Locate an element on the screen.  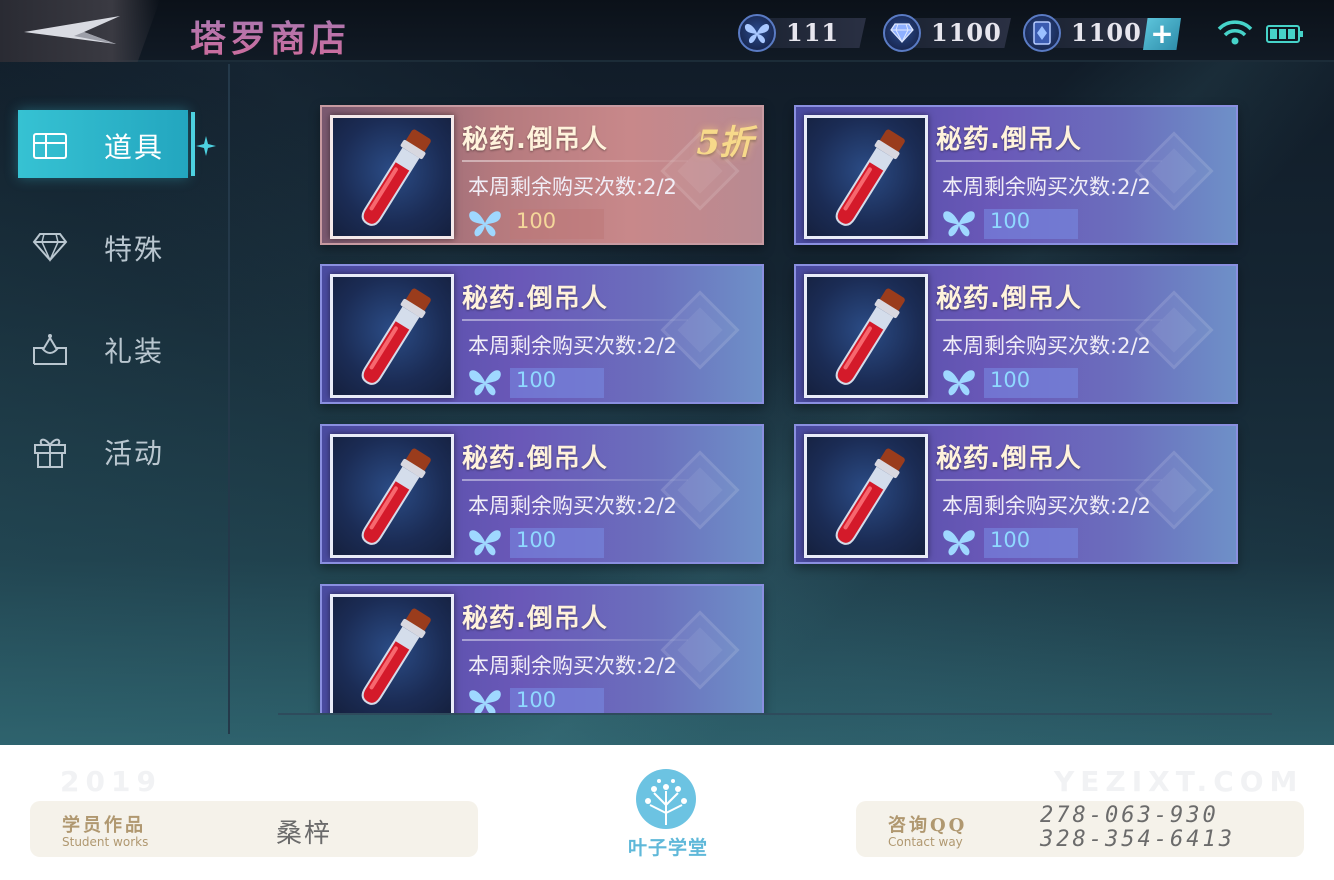
contact-subtitle: Contact way is located at coordinates (925, 842).